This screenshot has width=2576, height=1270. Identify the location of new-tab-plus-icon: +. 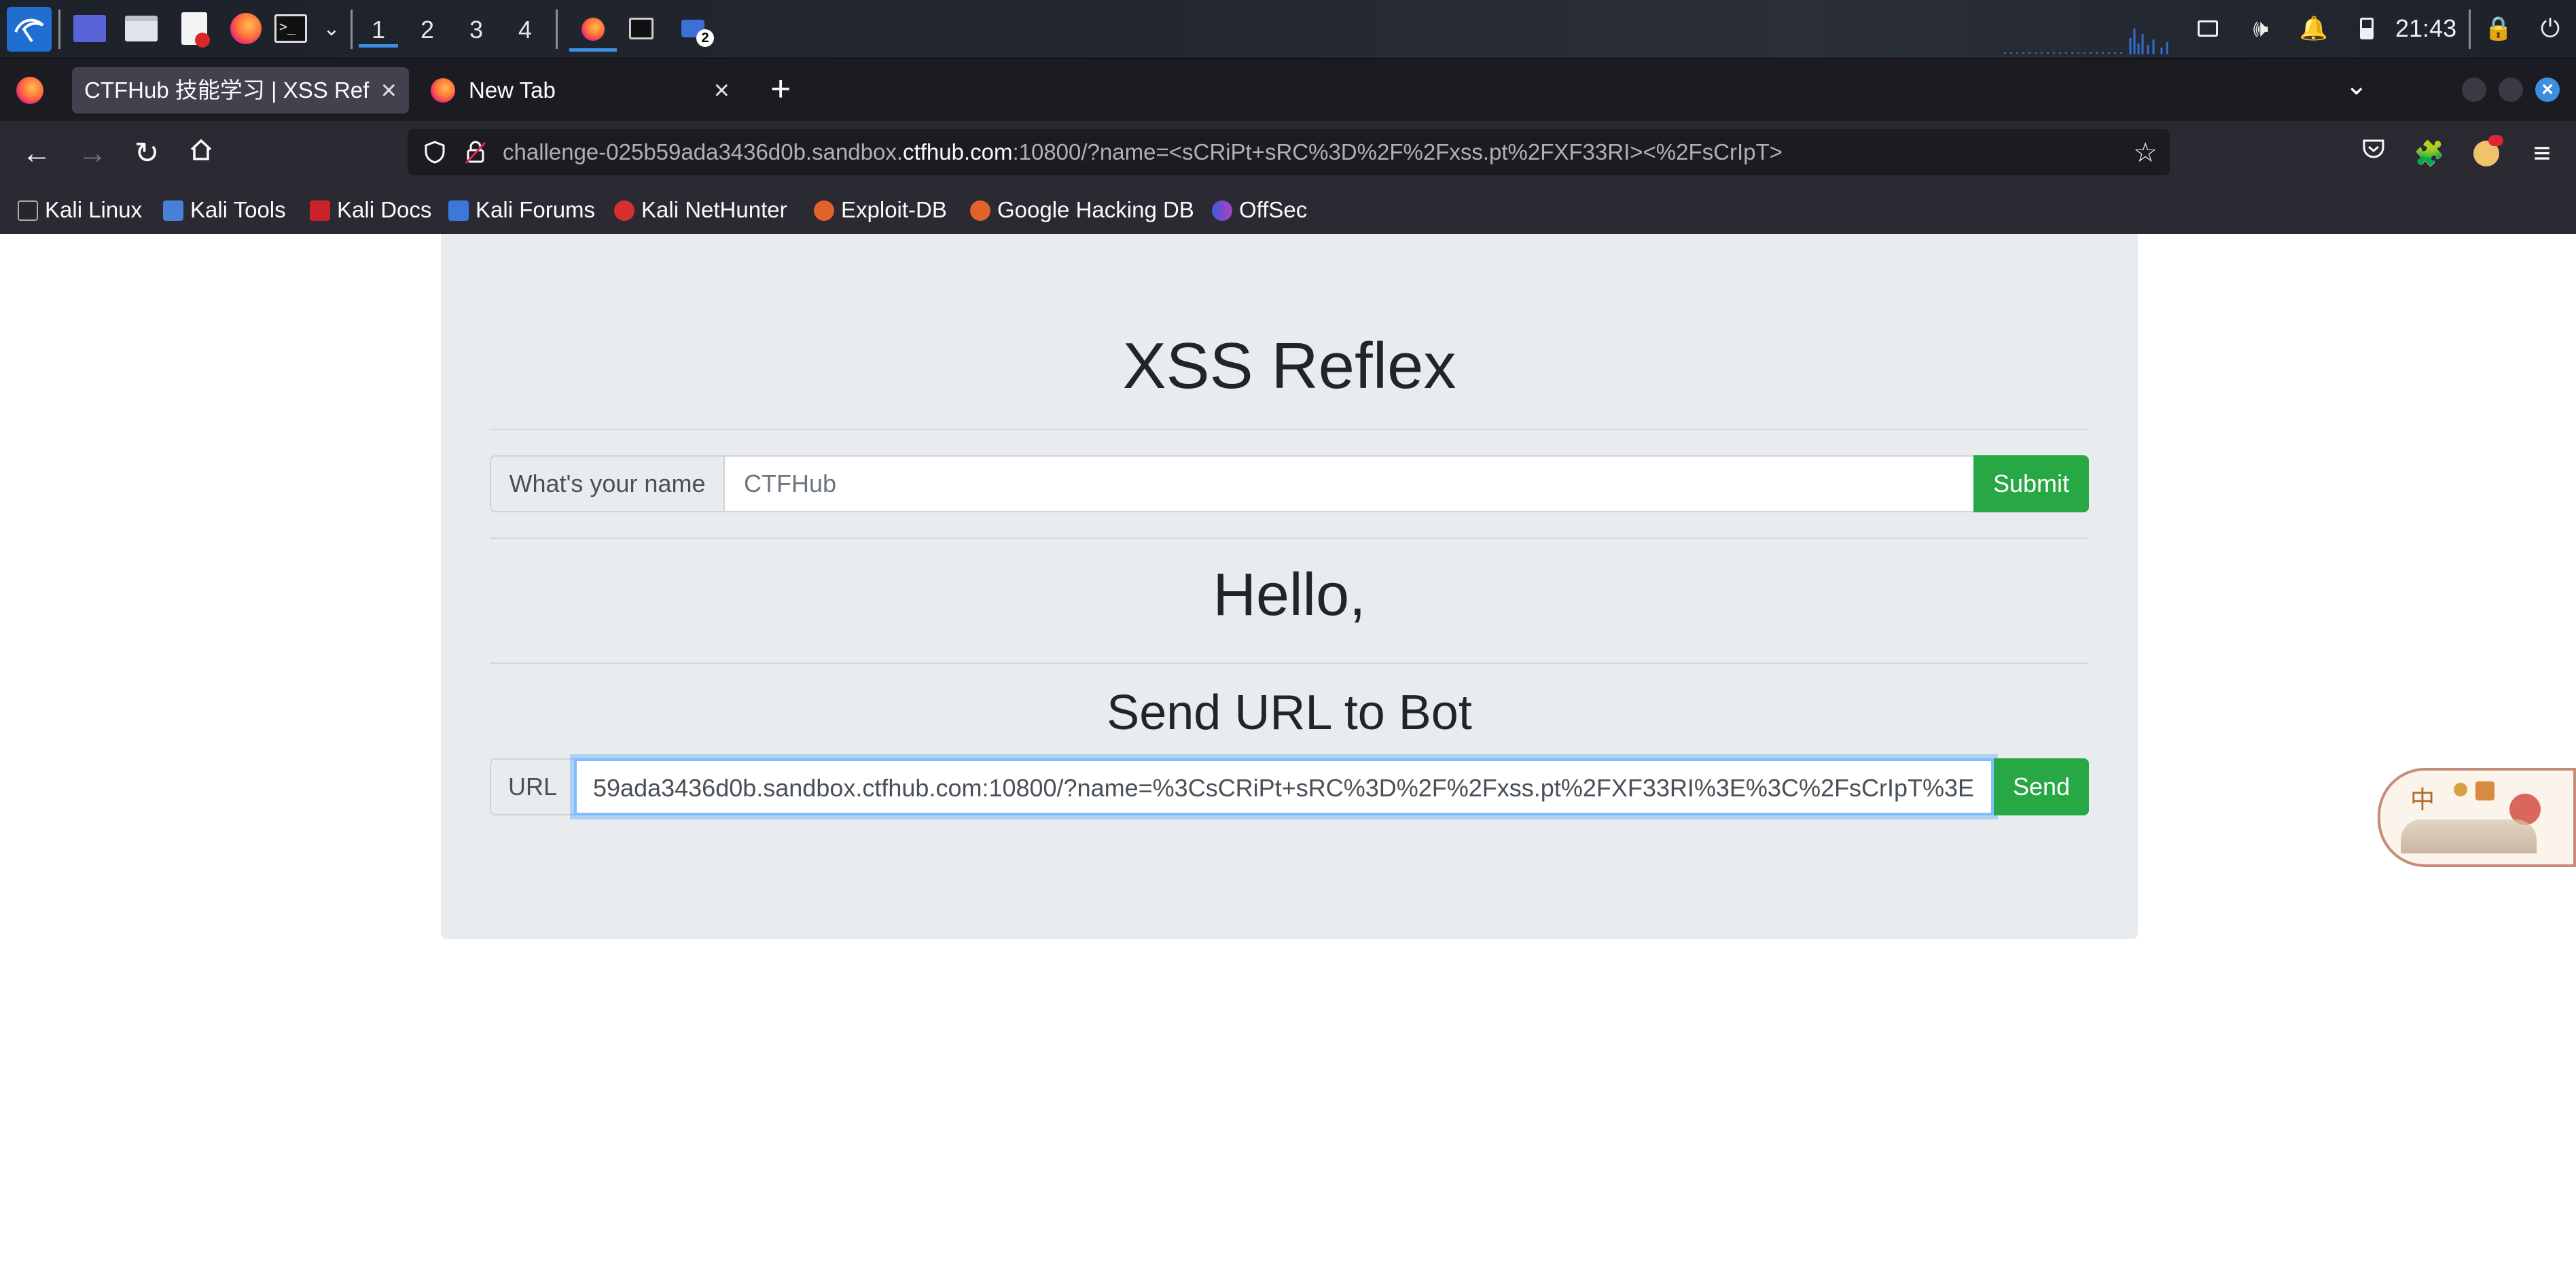
(781, 89).